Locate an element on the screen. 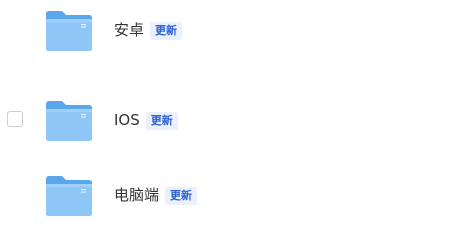 The height and width of the screenshot is (240, 474). file-name-text: IOS is located at coordinates (127, 120).